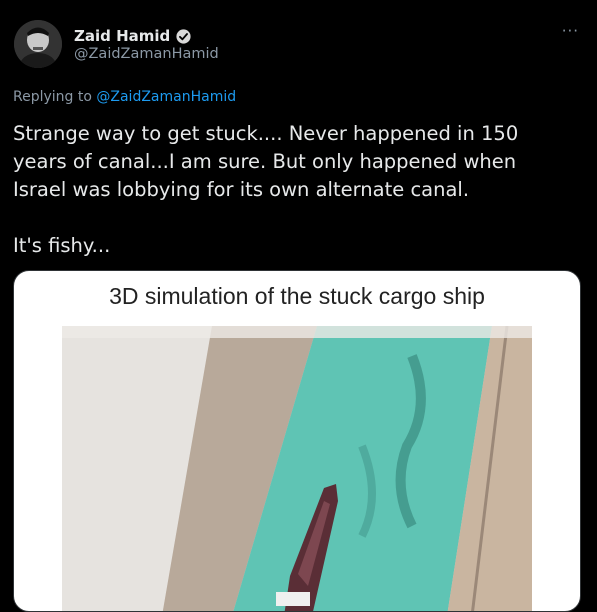  What do you see at coordinates (38, 44) in the screenshot?
I see `avatar` at bounding box center [38, 44].